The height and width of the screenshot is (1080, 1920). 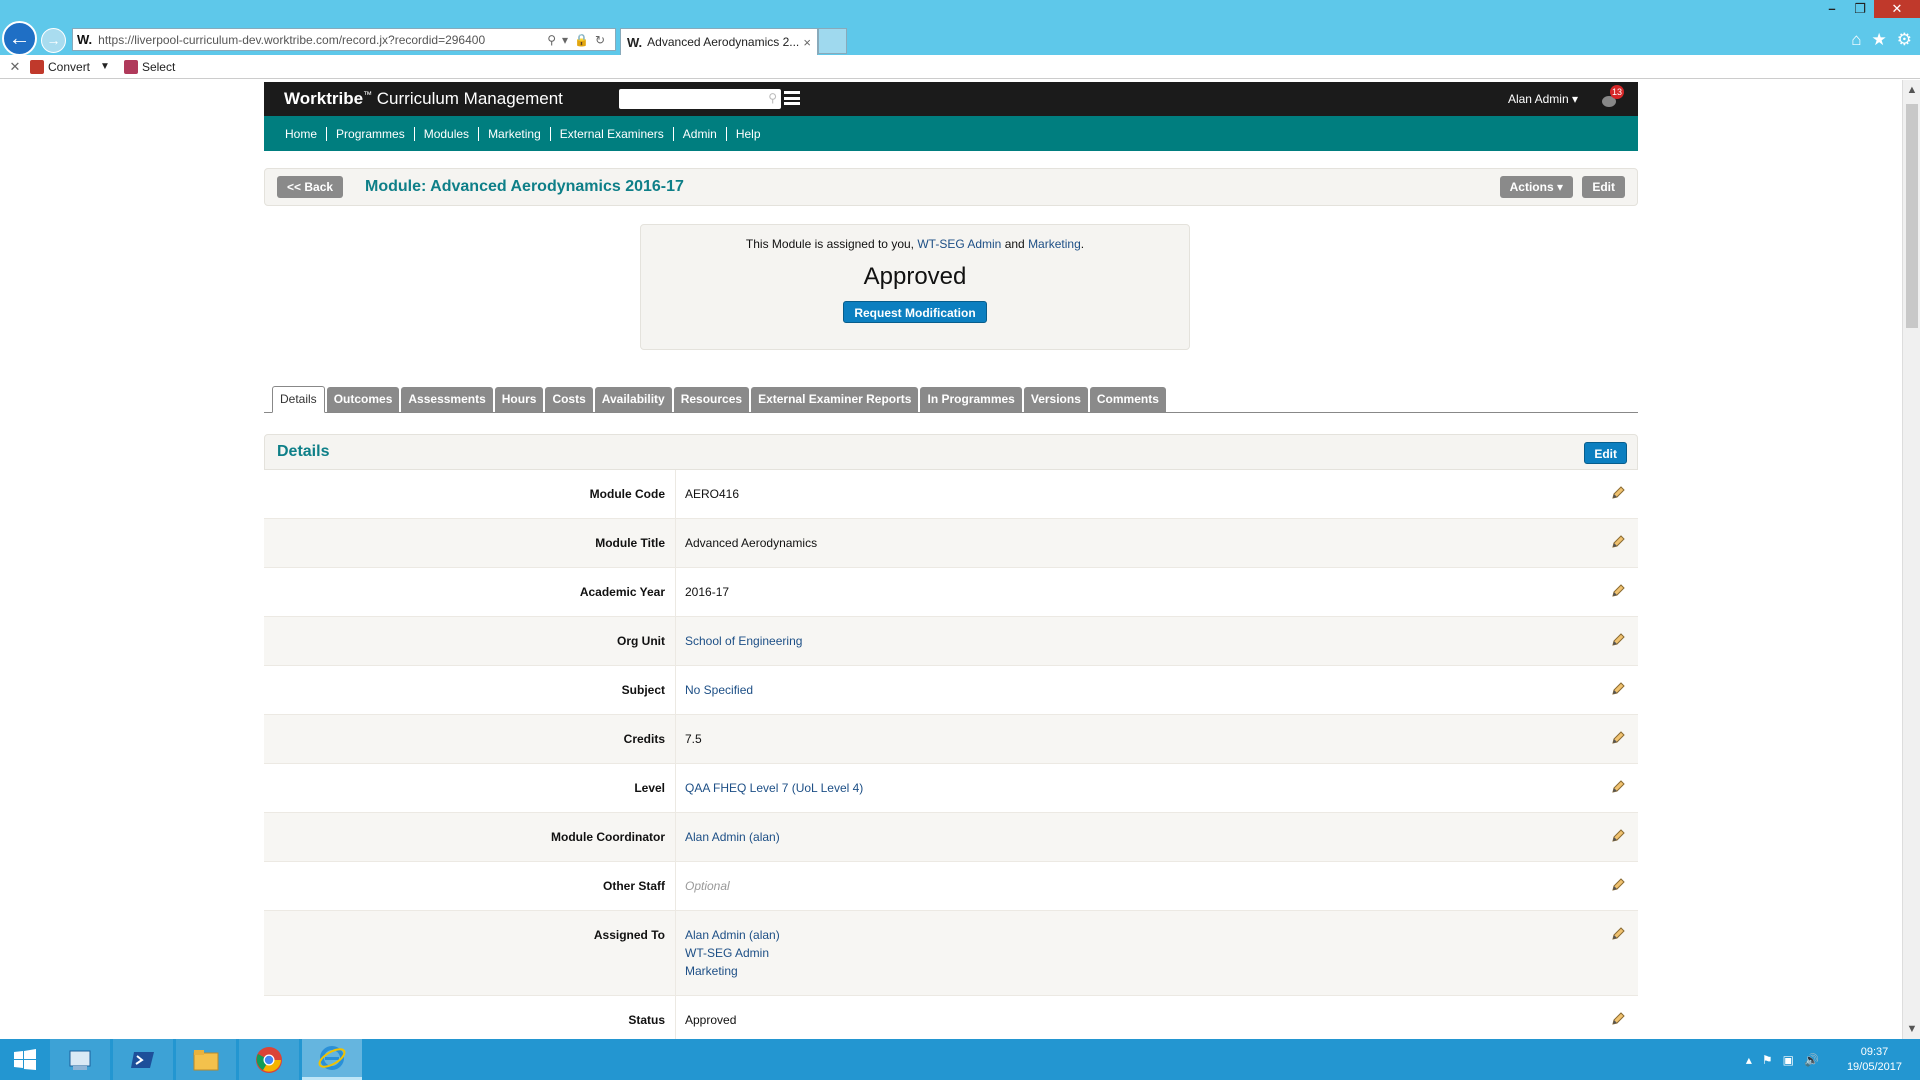 What do you see at coordinates (707, 886) in the screenshot?
I see `field-placeholder: Optional` at bounding box center [707, 886].